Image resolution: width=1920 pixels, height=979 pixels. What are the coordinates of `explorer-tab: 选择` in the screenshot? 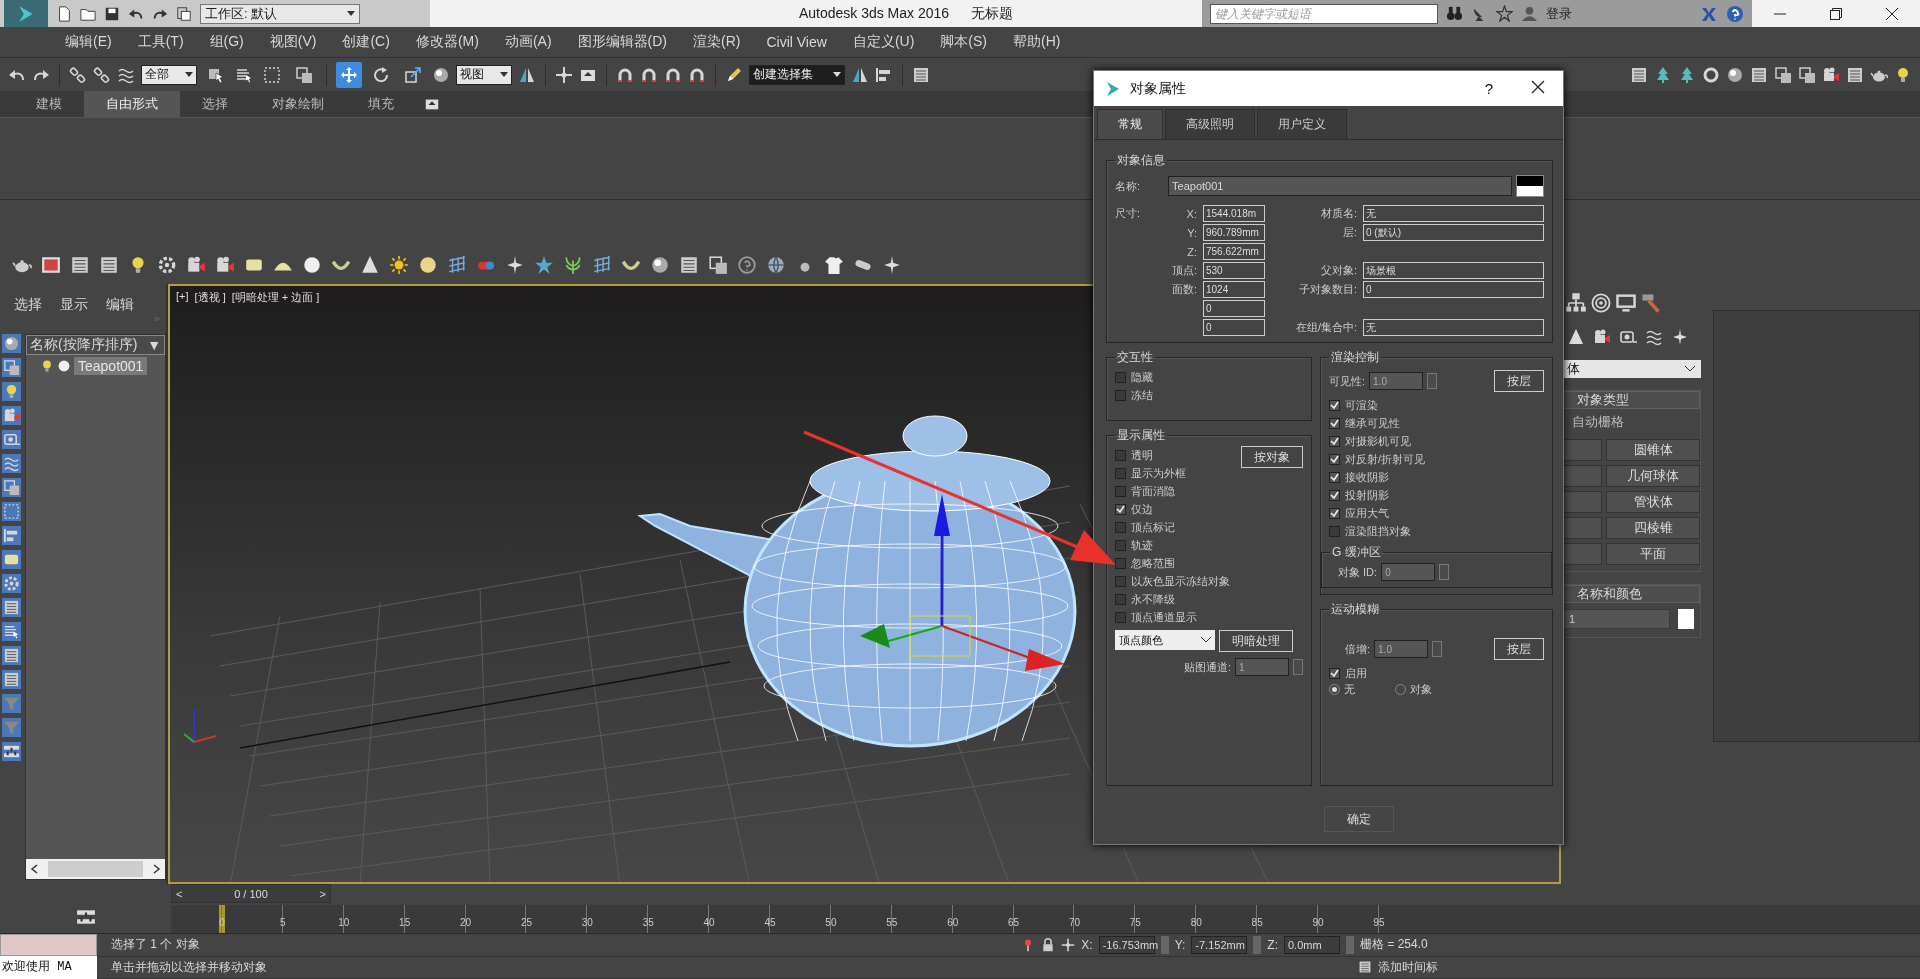 It's located at (28, 305).